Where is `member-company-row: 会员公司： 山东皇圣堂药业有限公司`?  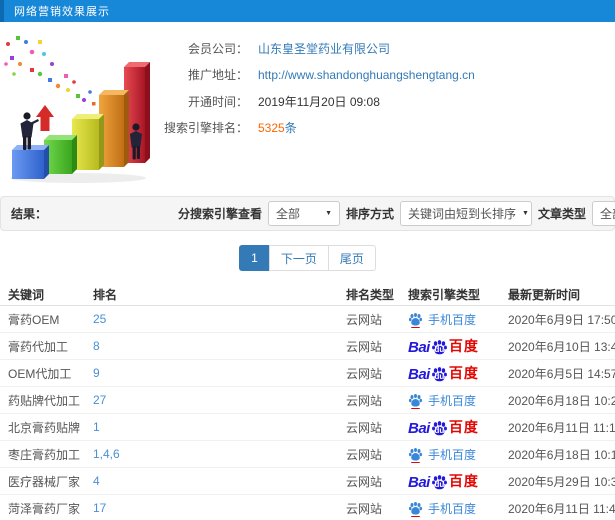 member-company-row: 会员公司： 山东皇圣堂药业有限公司 is located at coordinates (383, 48).